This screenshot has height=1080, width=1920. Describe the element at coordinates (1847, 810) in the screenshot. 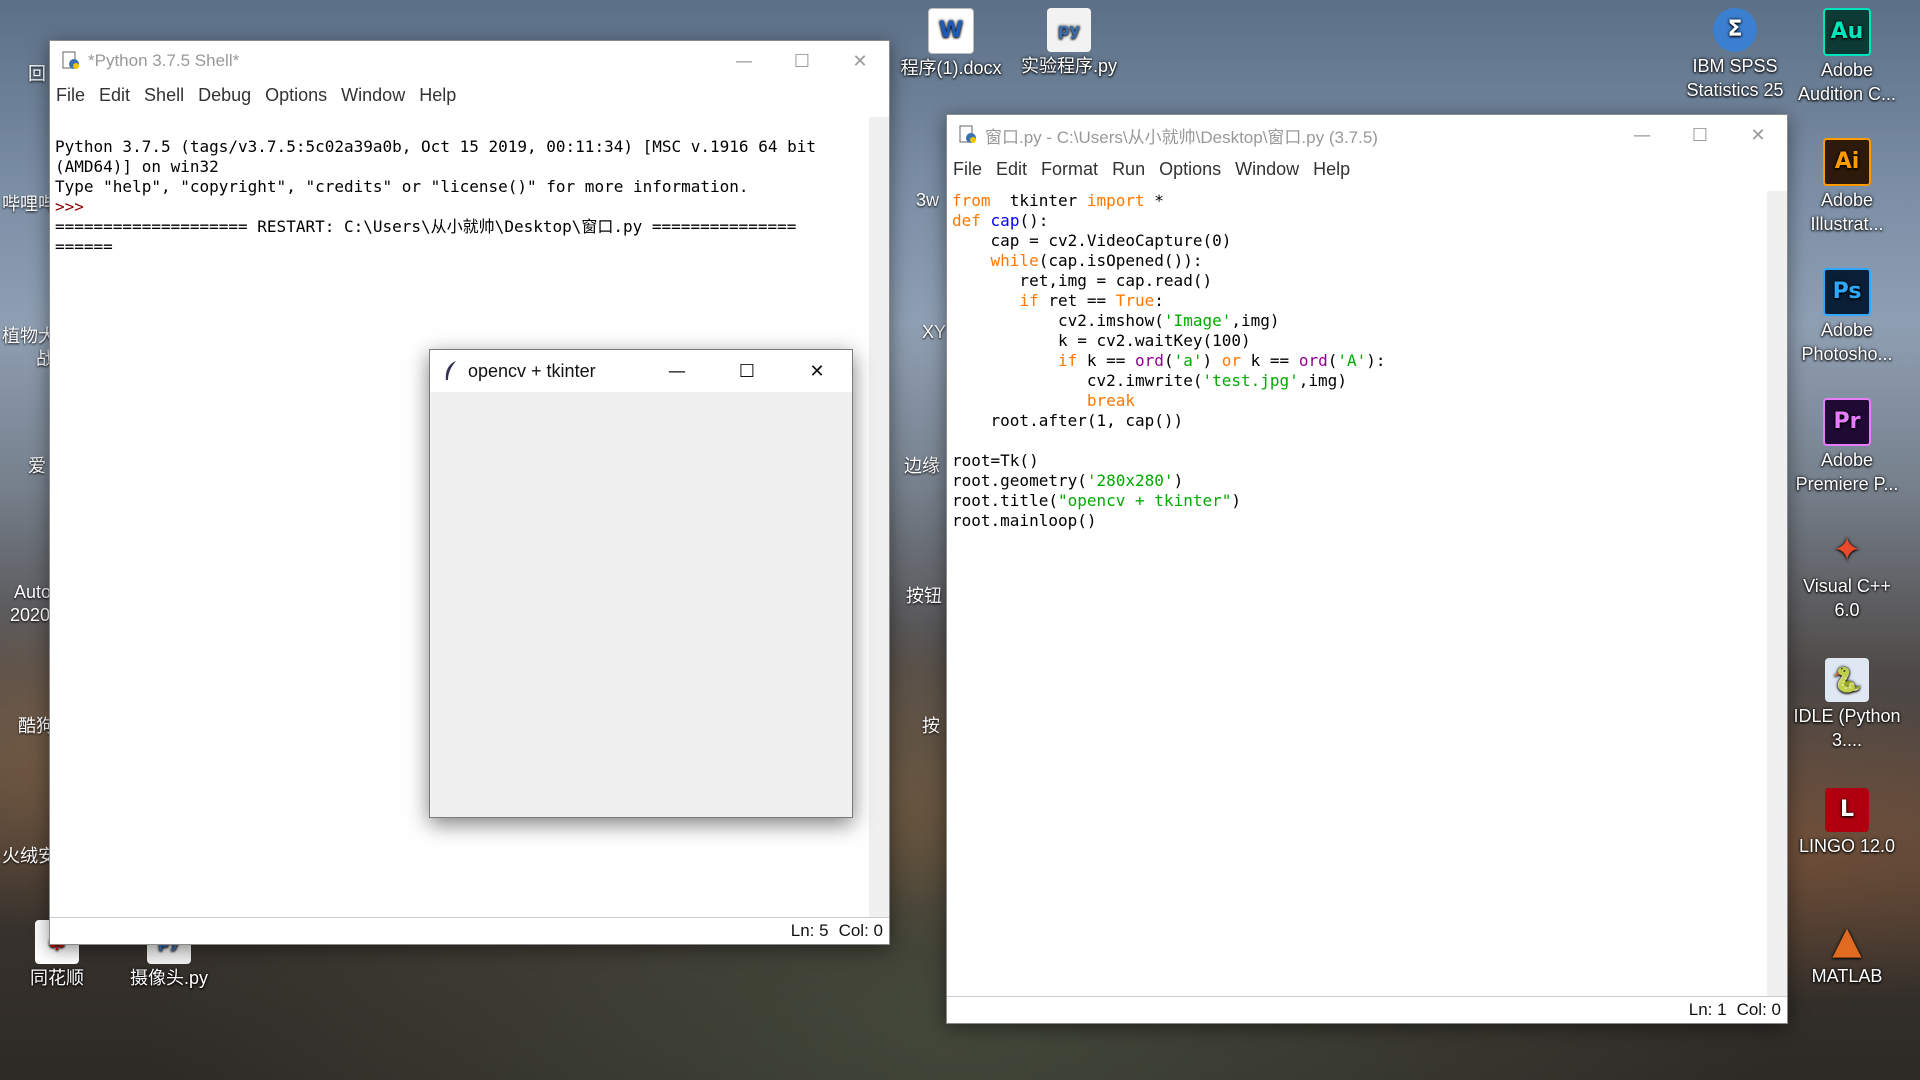

I see `lingo-icon: L` at that location.